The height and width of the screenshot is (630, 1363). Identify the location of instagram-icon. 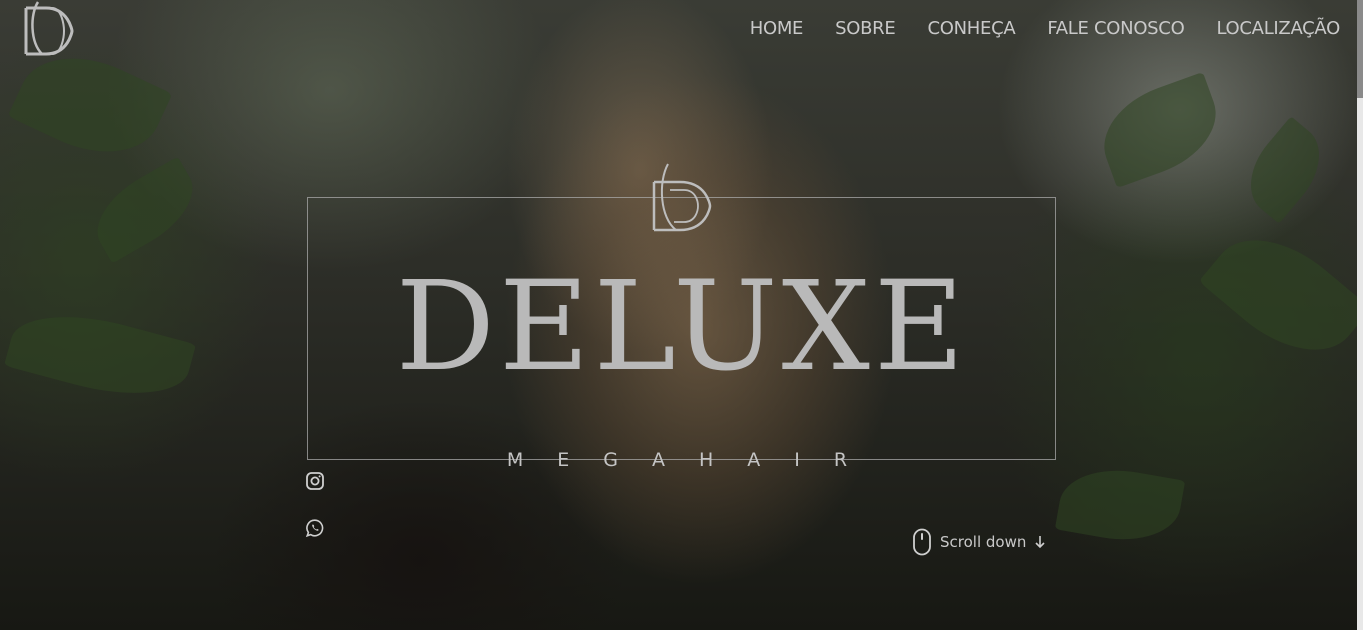
(315, 481).